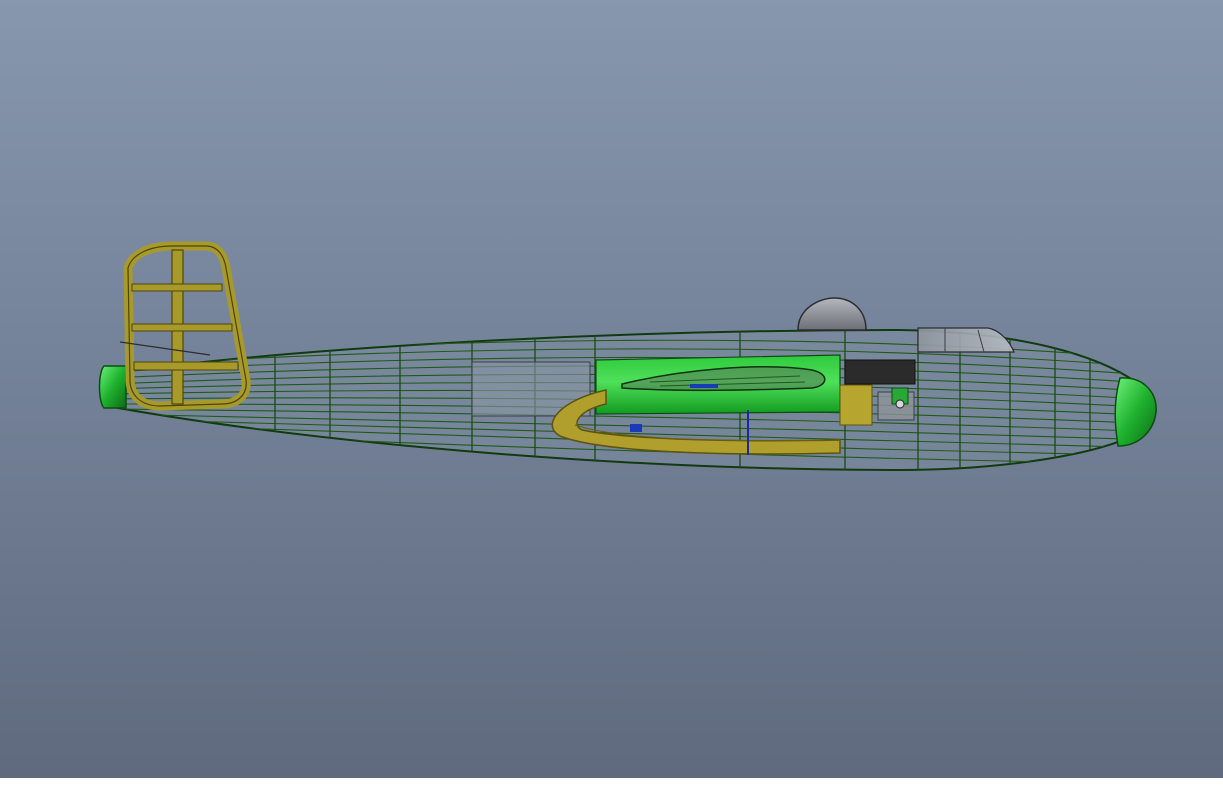 This screenshot has width=1223, height=786. I want to click on cockpit-canopy, so click(966, 340).